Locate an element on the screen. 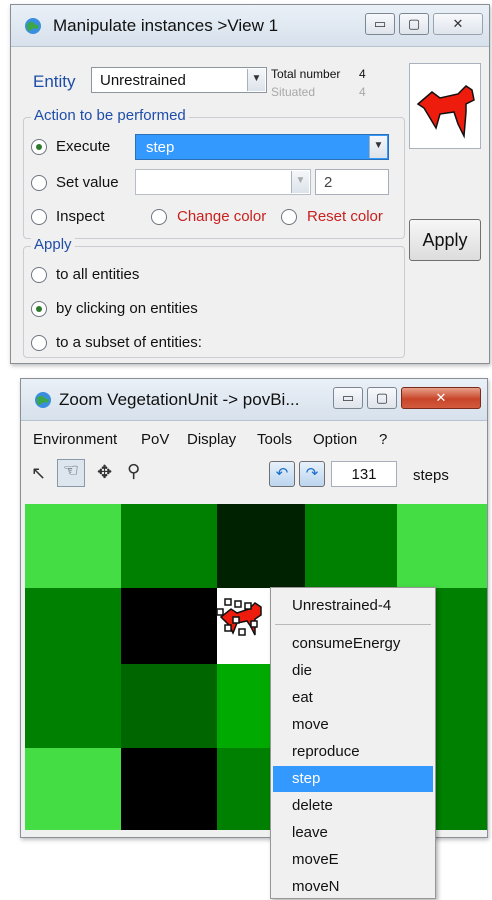 This screenshot has width=492, height=900. set-value-input: 2 is located at coordinates (352, 182).